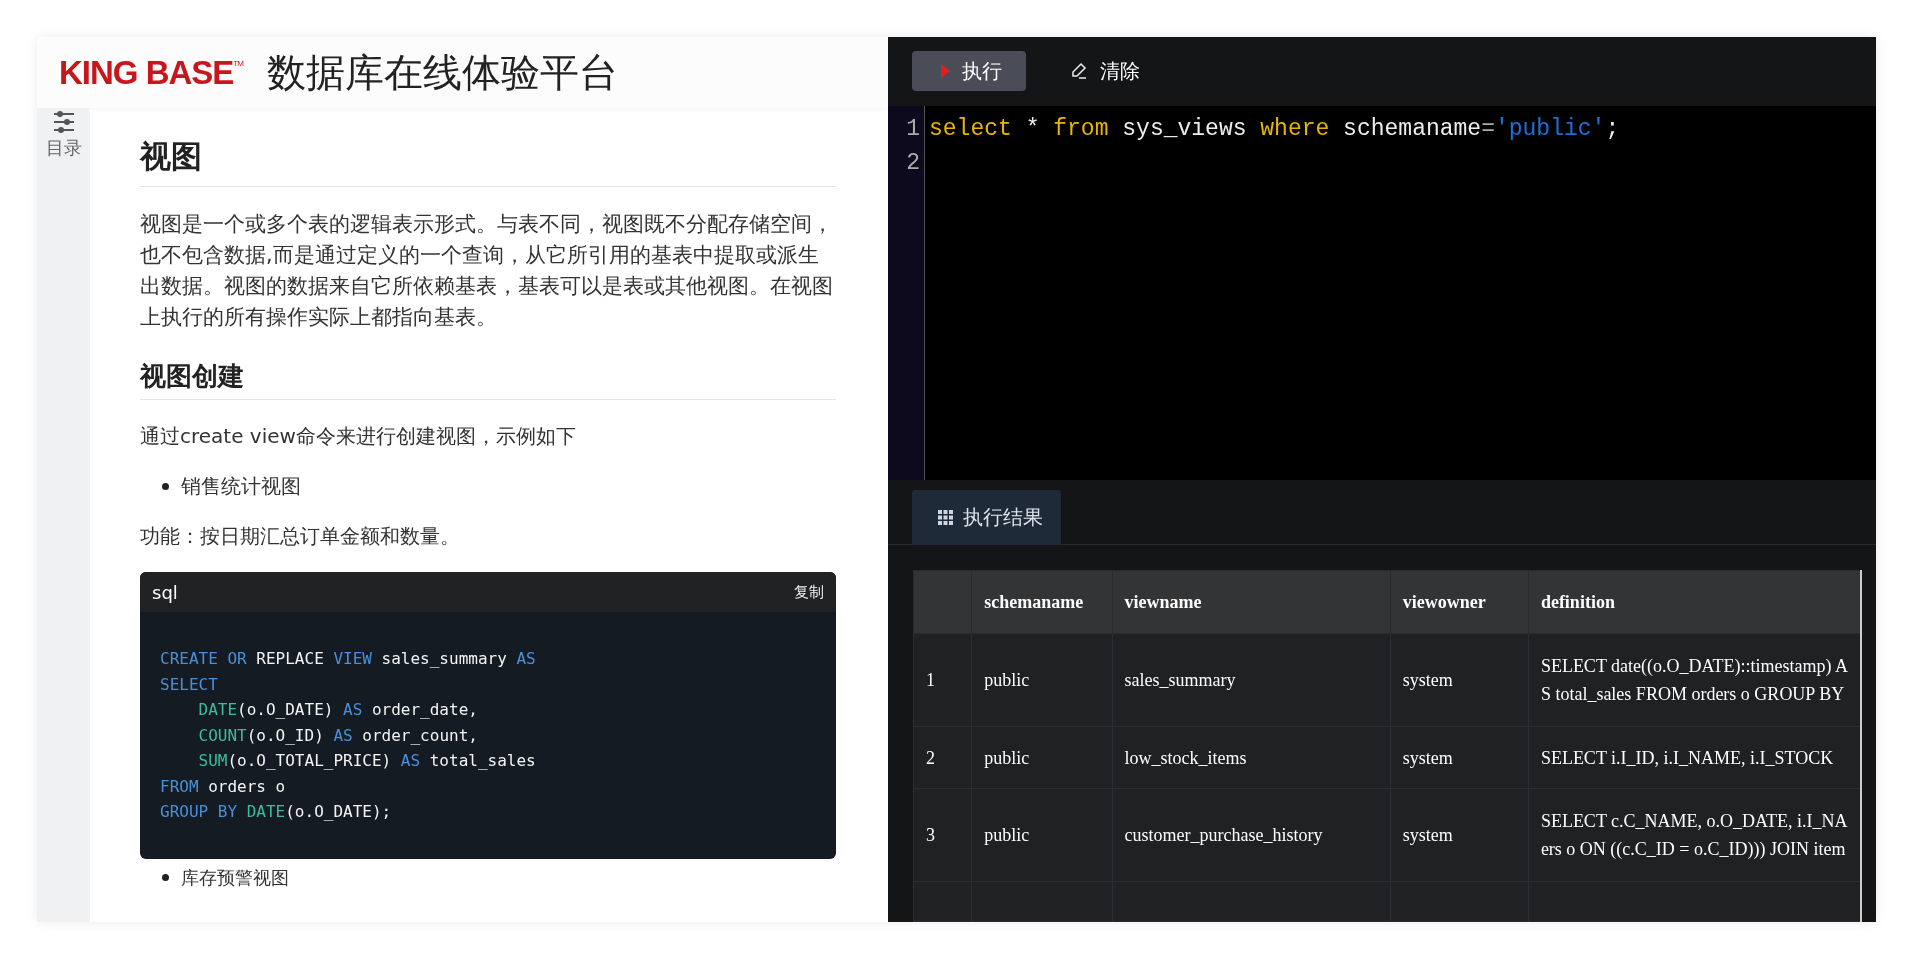 This screenshot has height=958, width=1912. What do you see at coordinates (942, 757) in the screenshot?
I see `table-cell: 2` at bounding box center [942, 757].